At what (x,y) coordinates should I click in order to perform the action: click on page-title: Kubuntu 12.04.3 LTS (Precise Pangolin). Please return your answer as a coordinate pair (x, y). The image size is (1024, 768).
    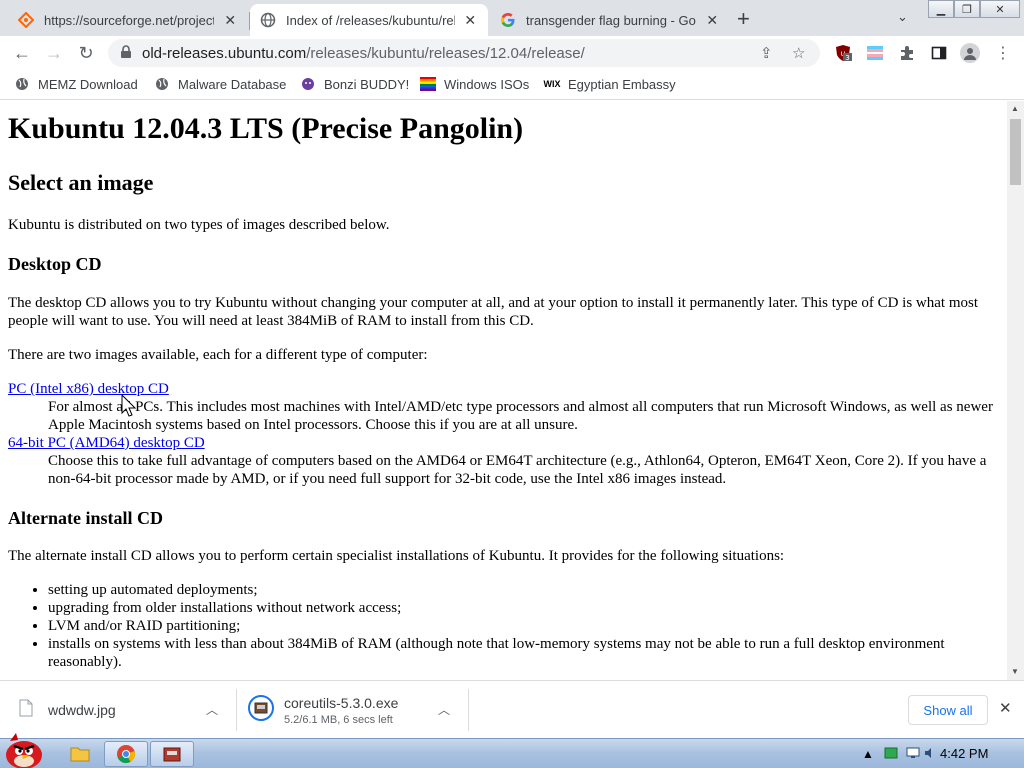
    Looking at the image, I should click on (266, 128).